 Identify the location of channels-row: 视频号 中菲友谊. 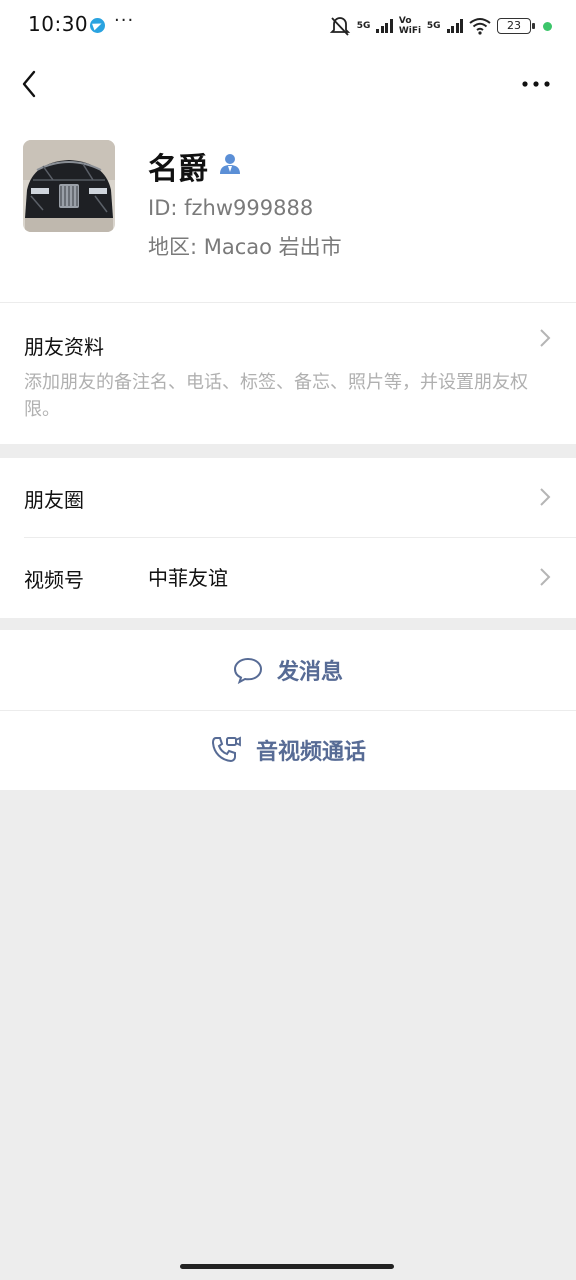
(288, 578).